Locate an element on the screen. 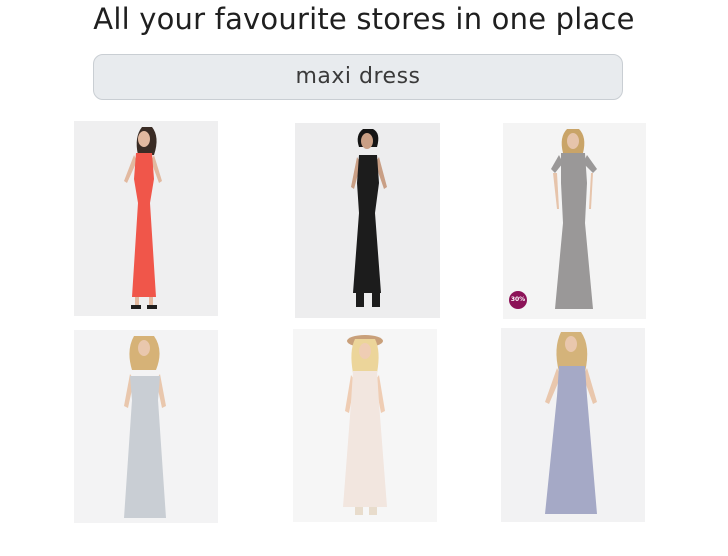  discount-badge: 30% is located at coordinates (518, 300).